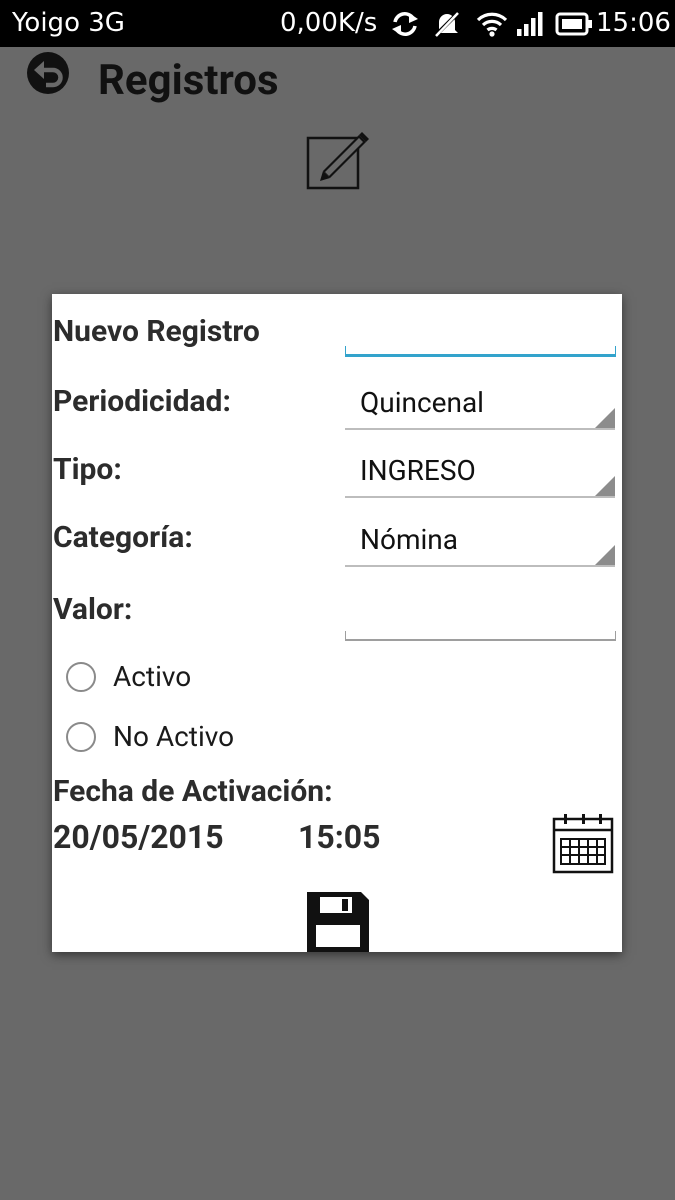 This screenshot has width=675, height=1200. Describe the element at coordinates (174, 736) in the screenshot. I see `radio-inactive-label: No Activo` at that location.